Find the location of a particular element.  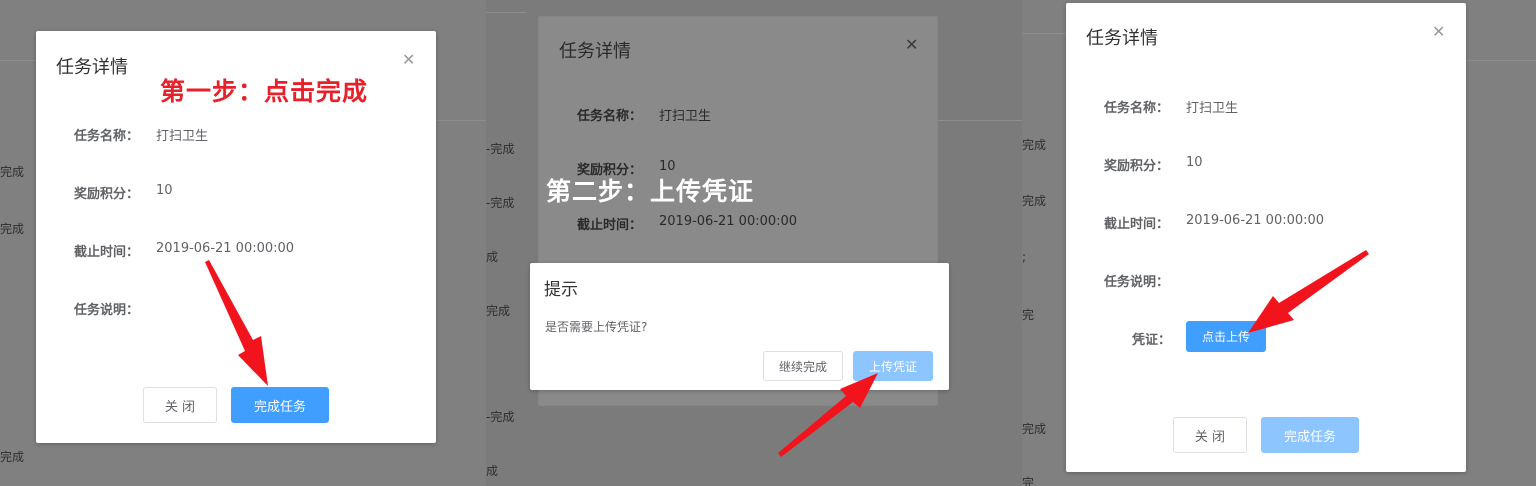

bg-table-cell: ; is located at coordinates (1024, 257).